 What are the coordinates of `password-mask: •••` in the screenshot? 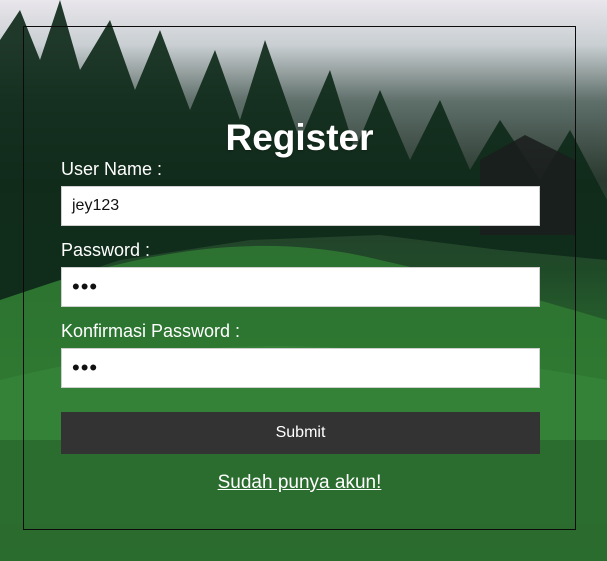 It's located at (85, 286).